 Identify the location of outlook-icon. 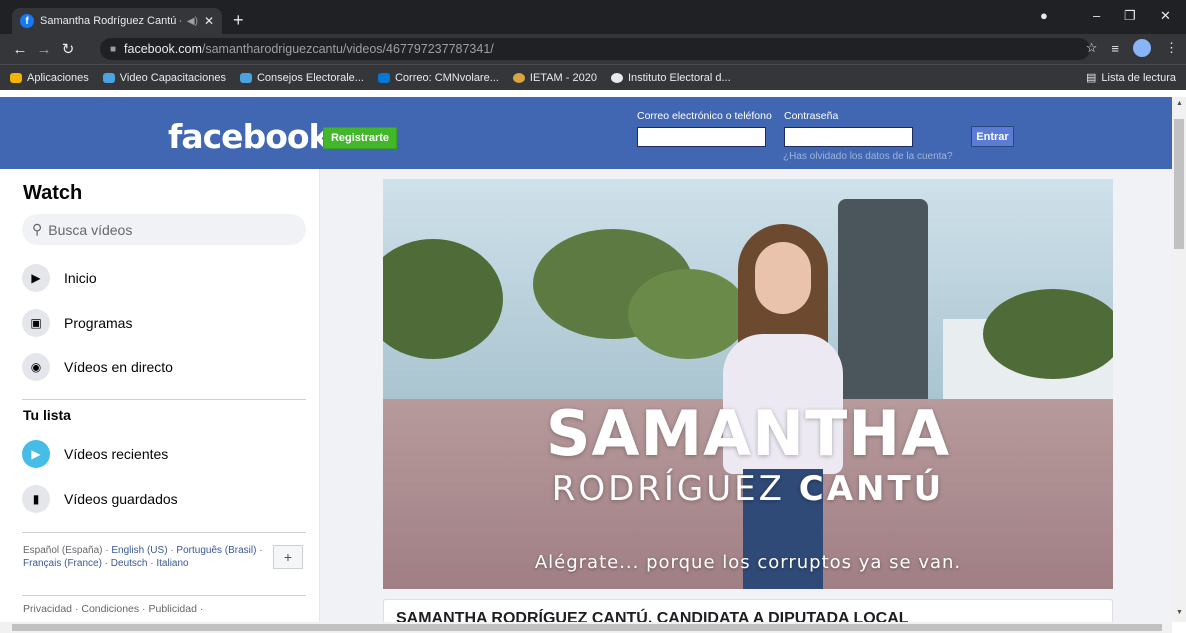
(383, 77).